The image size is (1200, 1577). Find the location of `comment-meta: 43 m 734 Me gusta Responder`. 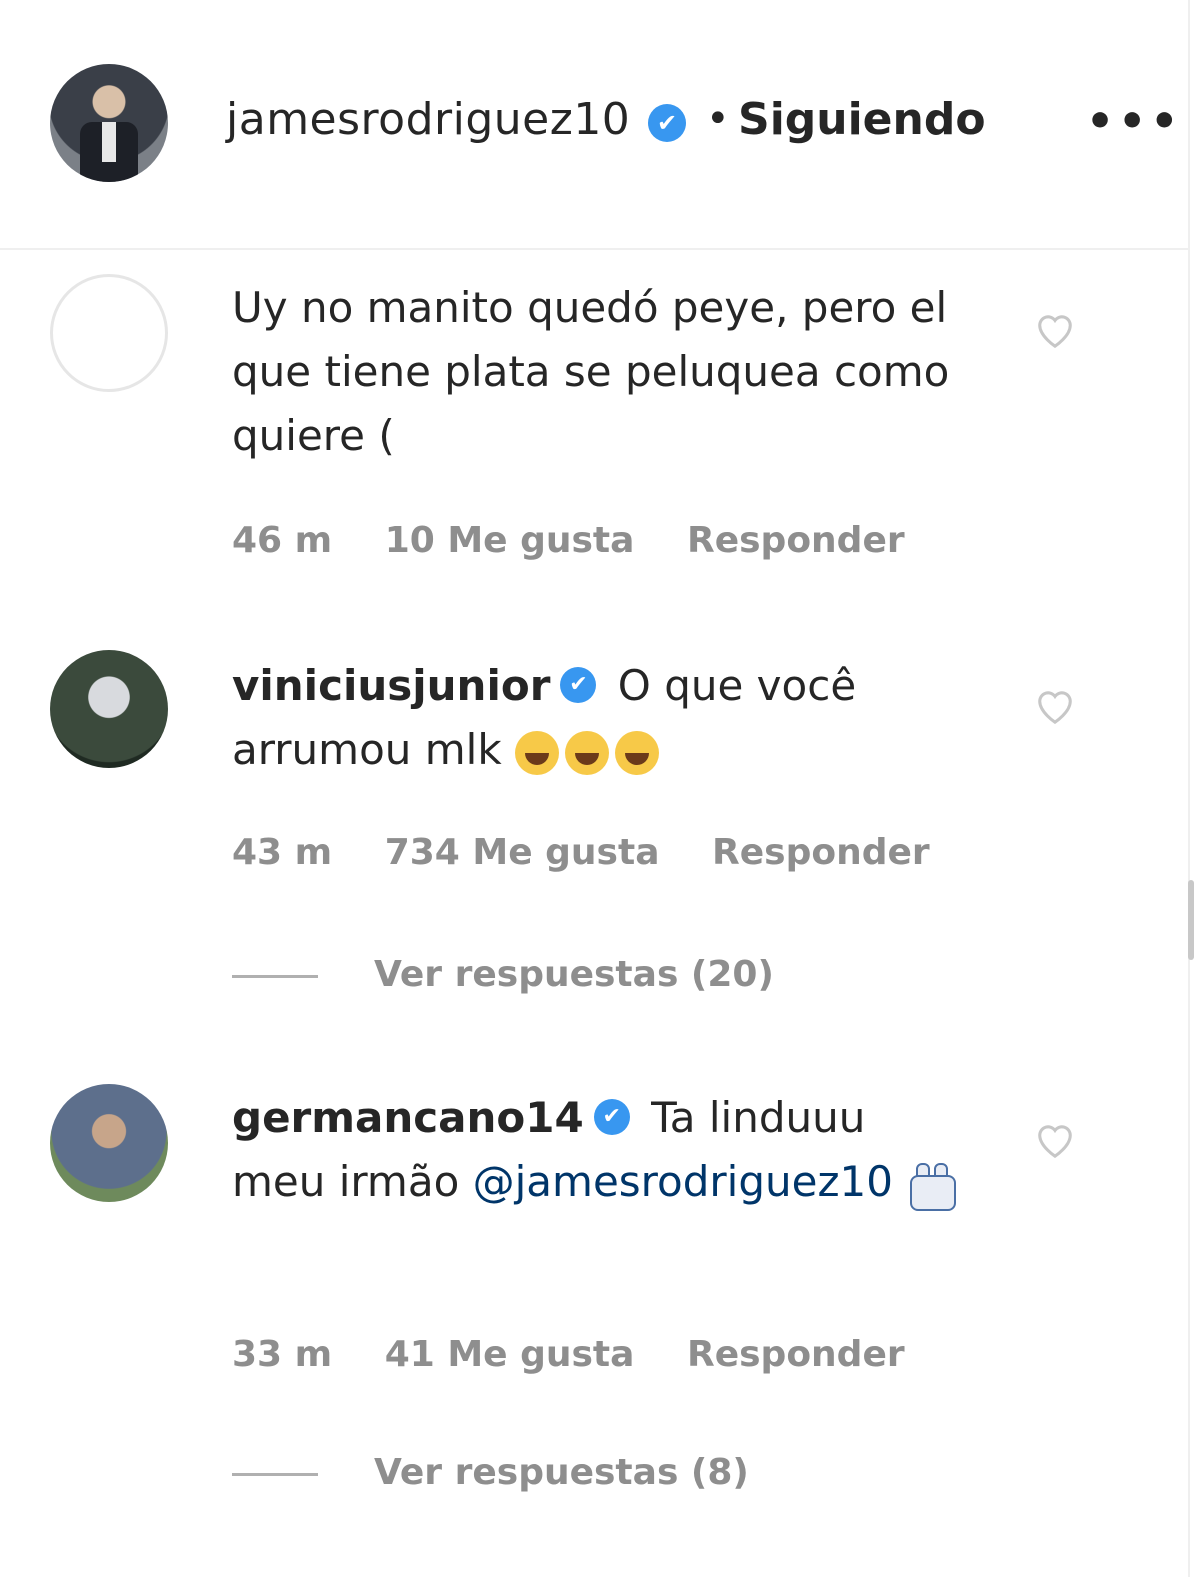

comment-meta: 43 m 734 Me gusta Responder is located at coordinates (601, 852).